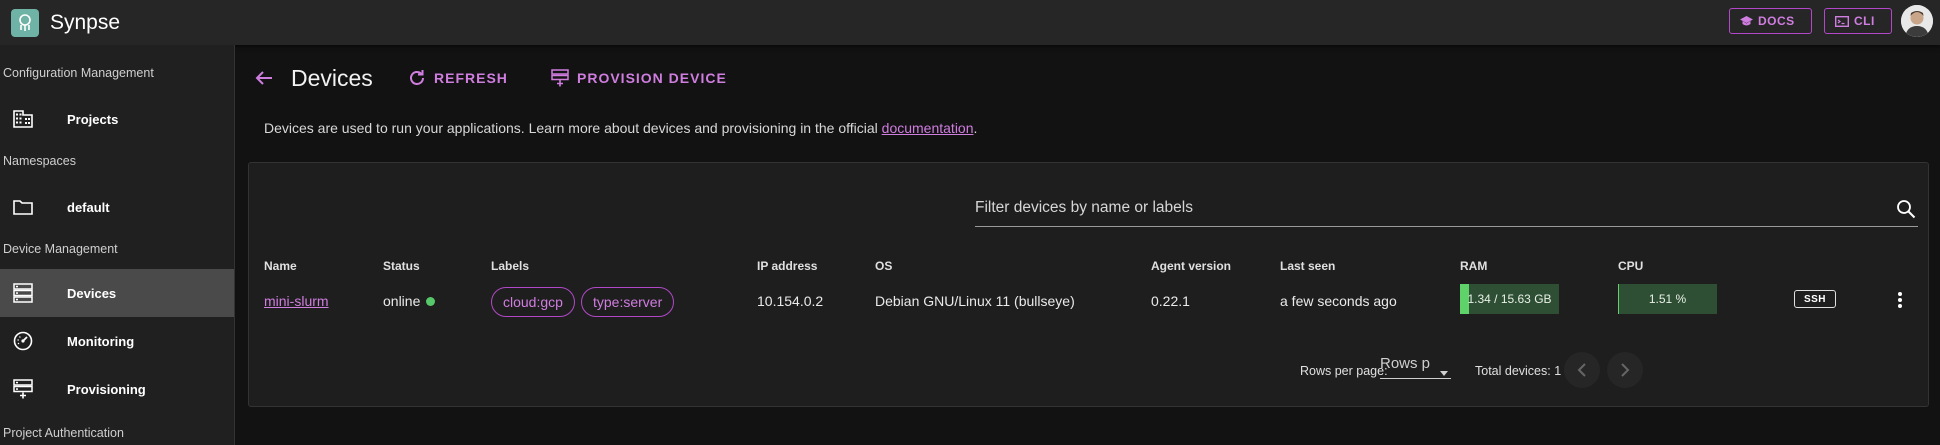  What do you see at coordinates (1170, 301) in the screenshot?
I see `device-agent-version: 0.22.1` at bounding box center [1170, 301].